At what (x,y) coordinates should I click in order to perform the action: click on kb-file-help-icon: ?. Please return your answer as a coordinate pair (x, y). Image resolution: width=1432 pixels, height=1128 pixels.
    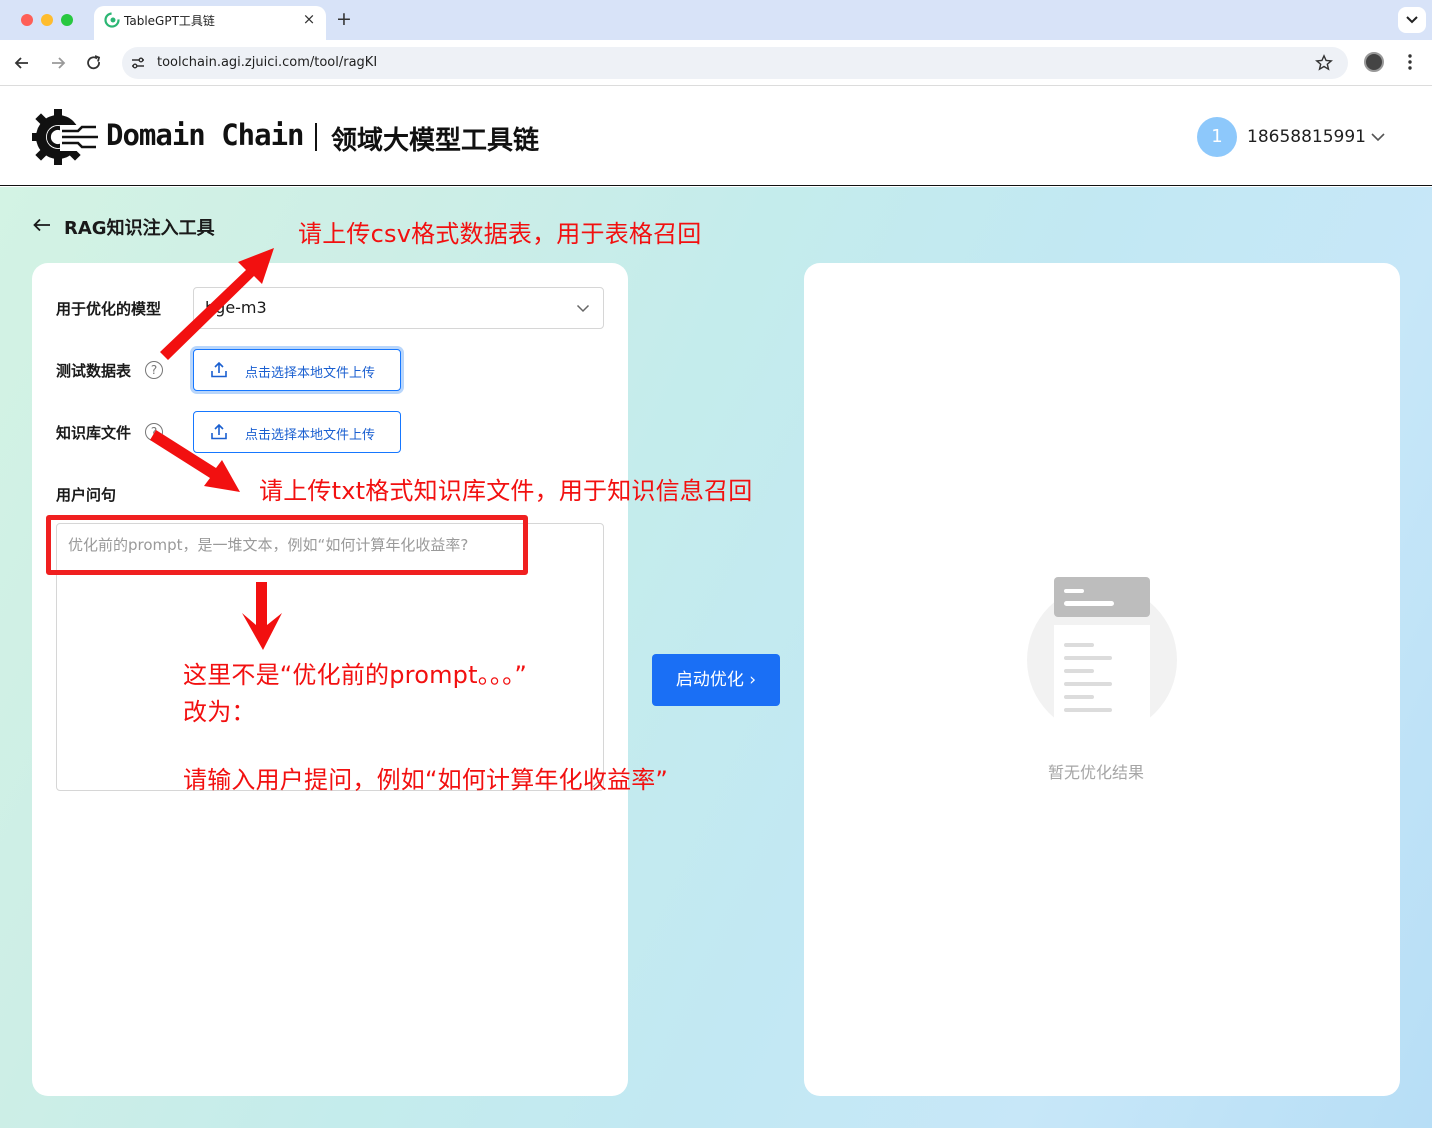
    Looking at the image, I should click on (154, 432).